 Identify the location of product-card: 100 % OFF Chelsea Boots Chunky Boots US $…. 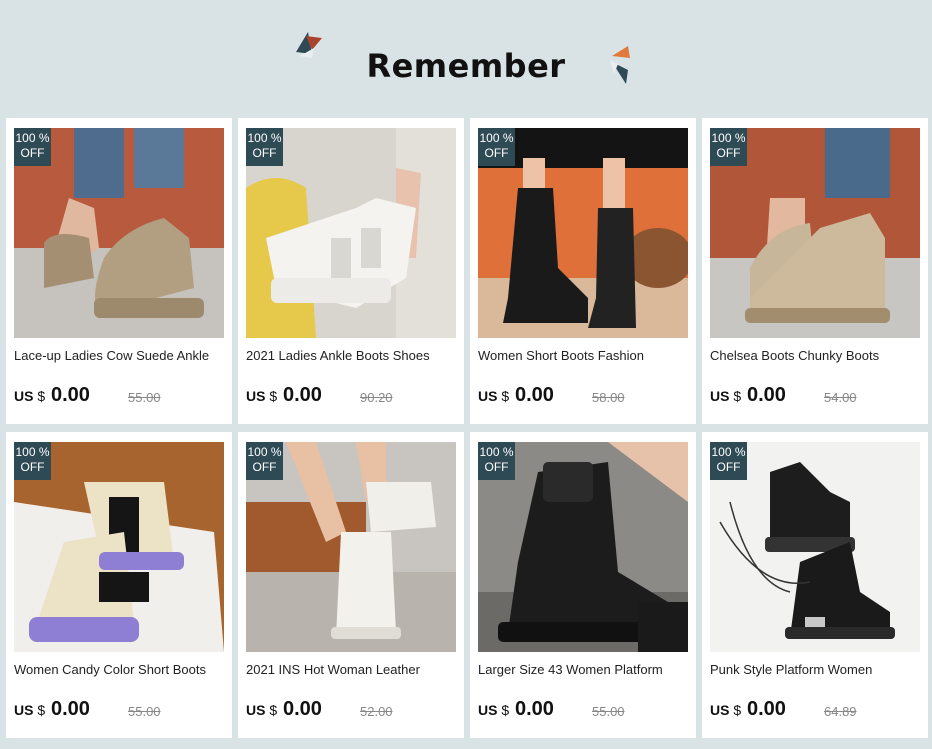
(815, 271).